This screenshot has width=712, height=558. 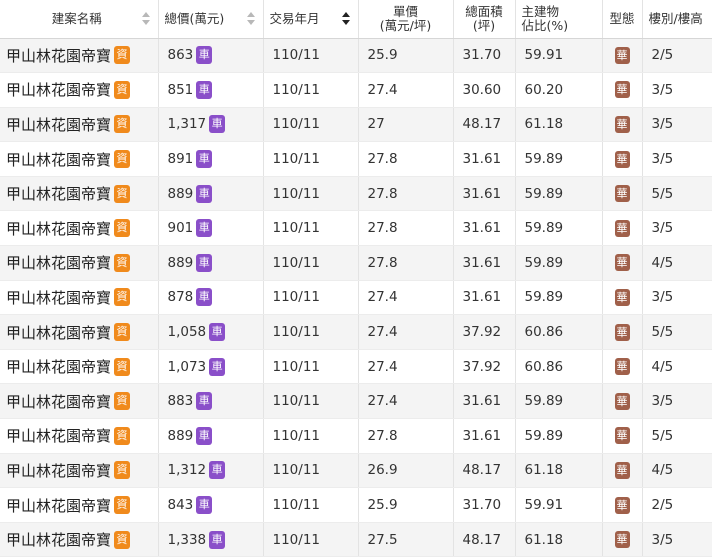 What do you see at coordinates (356, 56) in the screenshot?
I see `table-row: 甲山林花園帝寶資 863 車 110/11 25.9 31.70 59.91 華 2/5` at bounding box center [356, 56].